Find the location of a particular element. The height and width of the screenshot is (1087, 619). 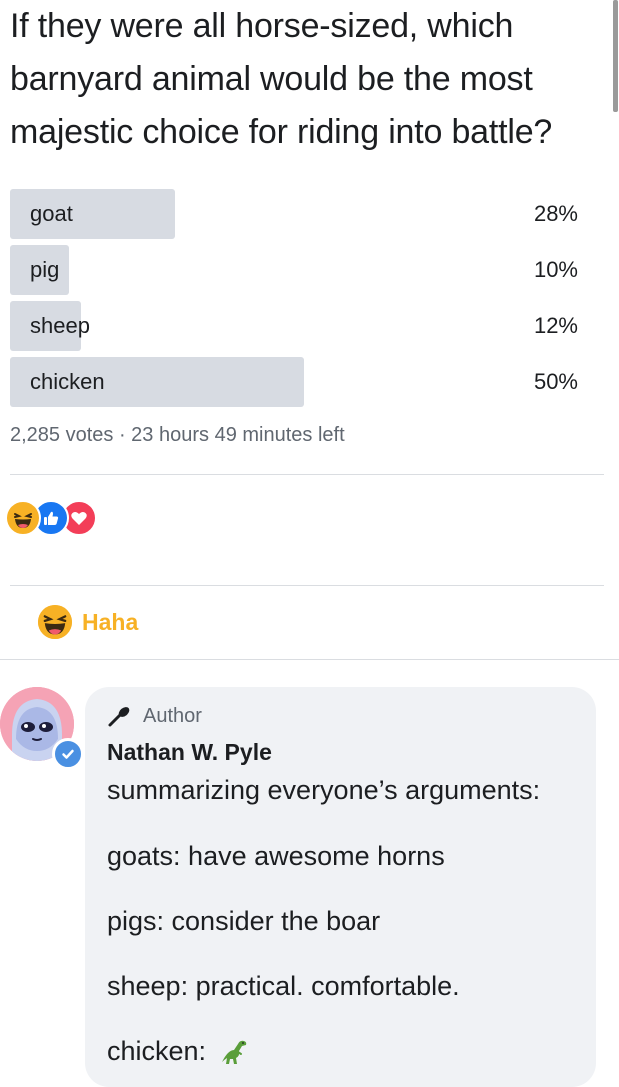

poll-option-chicken: chicken 50% is located at coordinates (300, 382).